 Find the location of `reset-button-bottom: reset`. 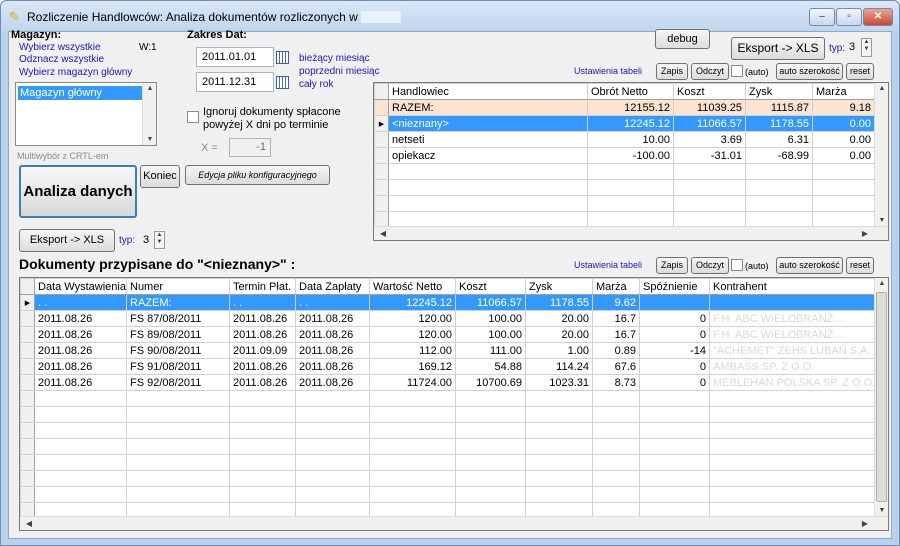

reset-button-bottom: reset is located at coordinates (860, 265).